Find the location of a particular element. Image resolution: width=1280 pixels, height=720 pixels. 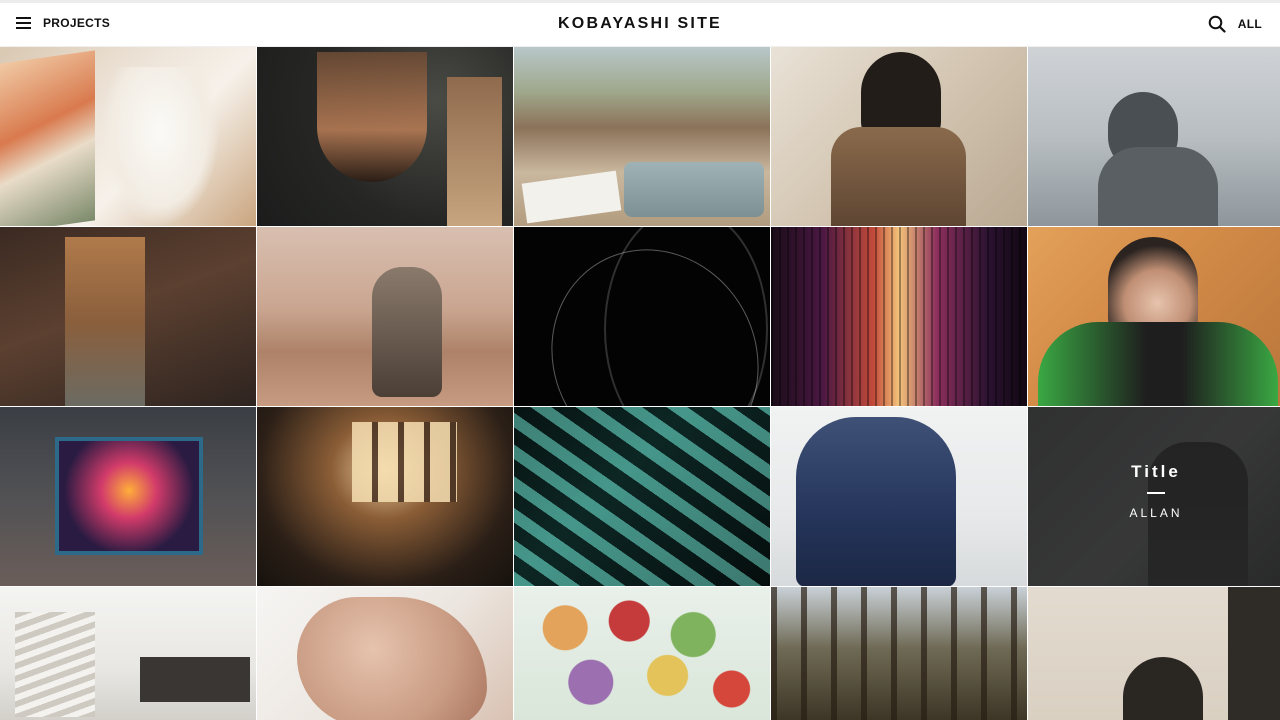

project-tile-woman-blurred-face is located at coordinates (899, 136).